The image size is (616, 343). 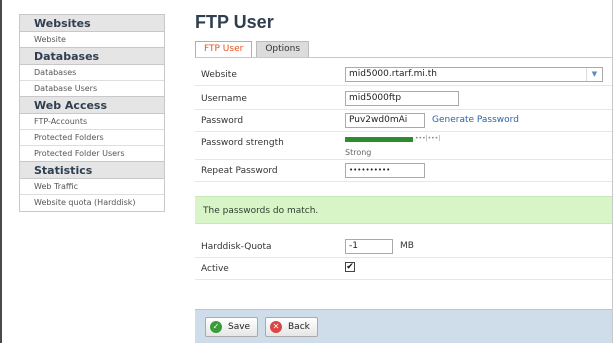 What do you see at coordinates (612, 171) in the screenshot?
I see `content-right-border` at bounding box center [612, 171].